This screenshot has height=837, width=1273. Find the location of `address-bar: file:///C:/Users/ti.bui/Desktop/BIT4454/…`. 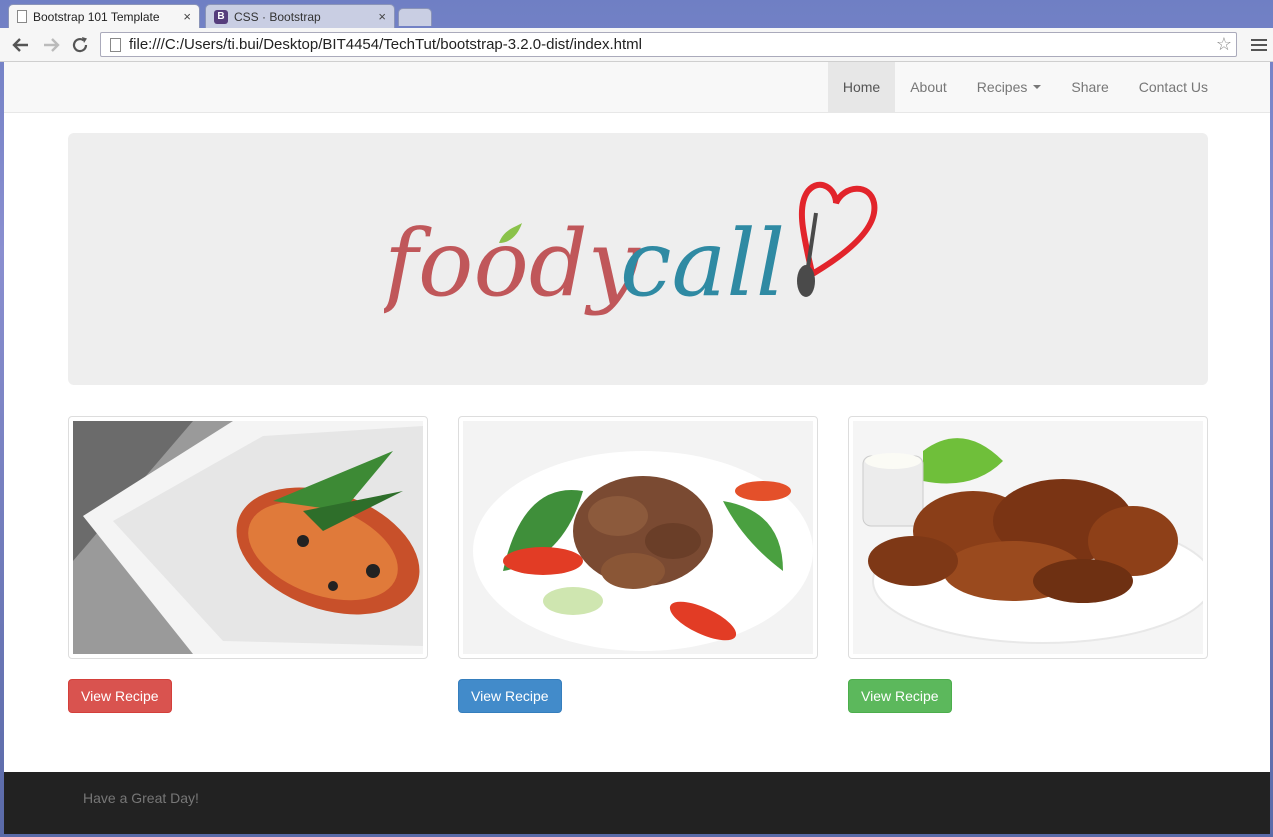

address-bar: file:///C:/Users/ti.bui/Desktop/BIT4454/… is located at coordinates (668, 44).